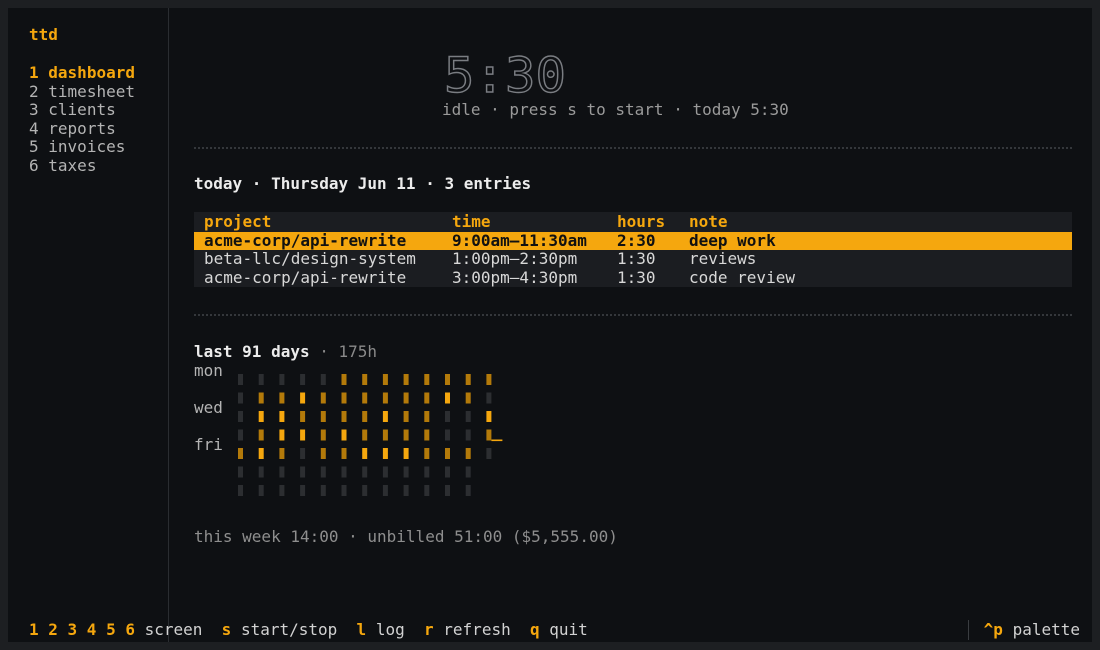 This screenshot has height=650, width=1100. I want to click on nav-item-reports: 4 reports, so click(82, 128).